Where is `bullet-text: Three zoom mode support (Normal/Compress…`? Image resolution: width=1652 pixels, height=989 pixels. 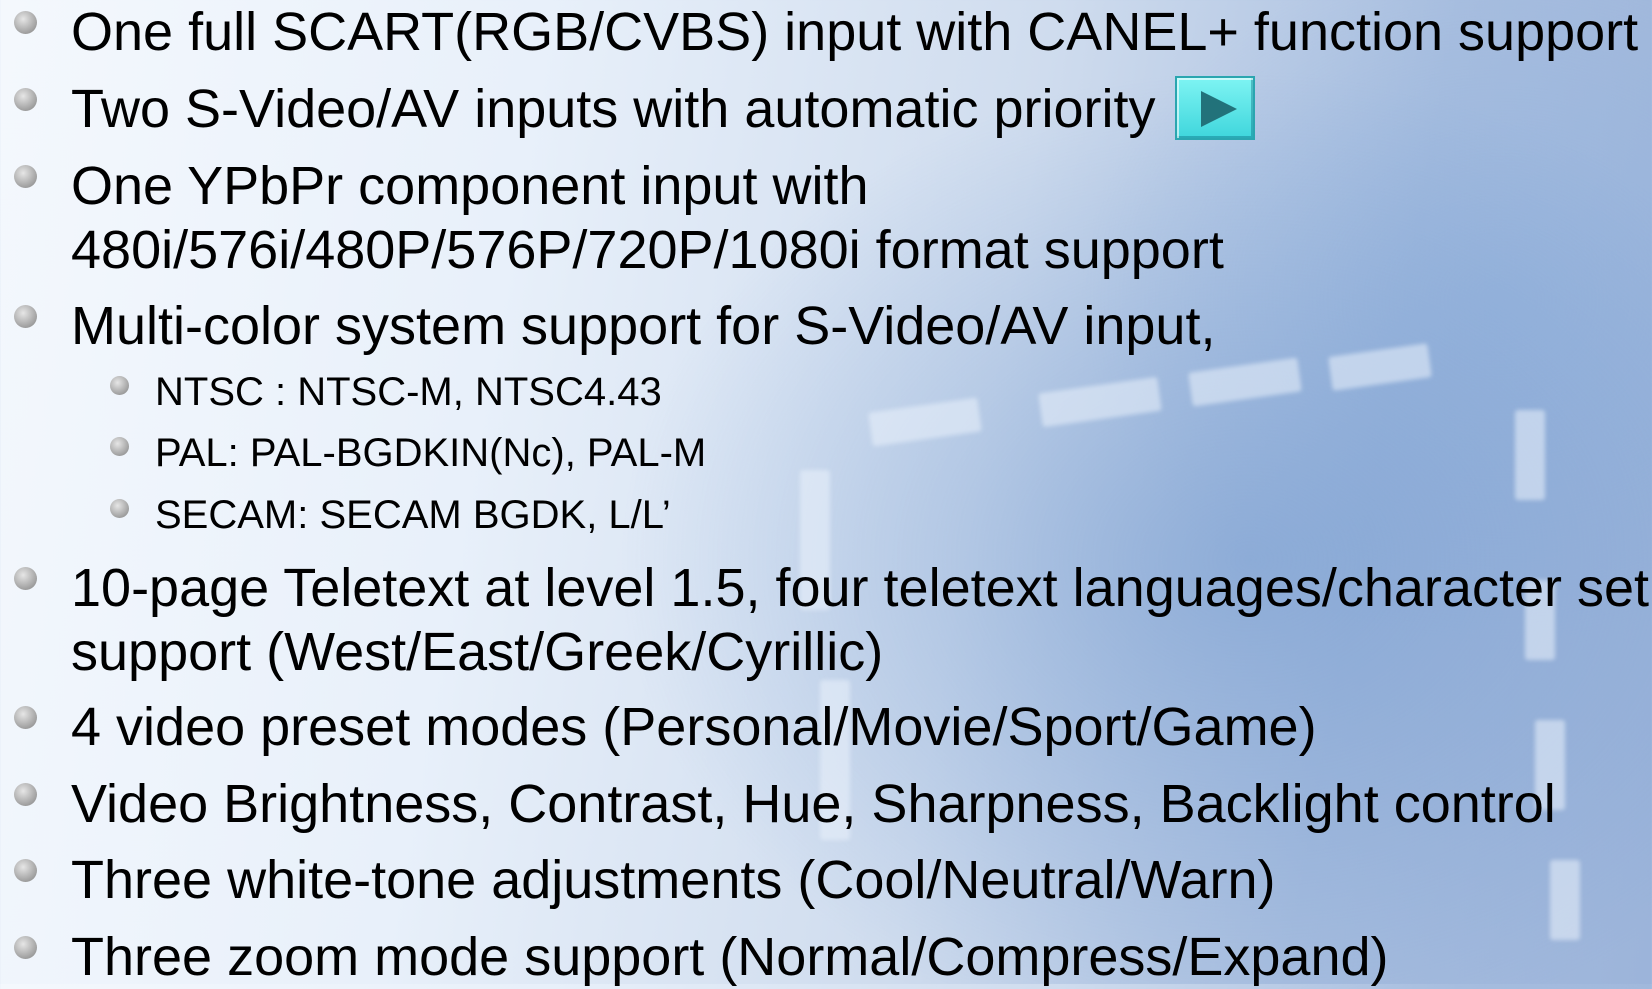 bullet-text: Three zoom mode support (Normal/Compress… is located at coordinates (730, 957).